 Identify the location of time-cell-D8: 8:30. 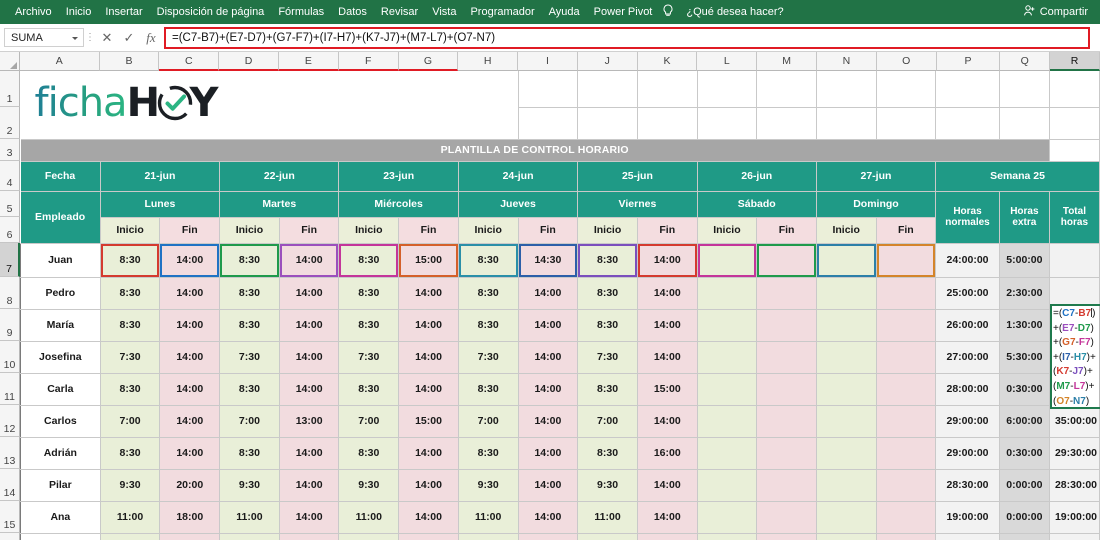
(249, 293).